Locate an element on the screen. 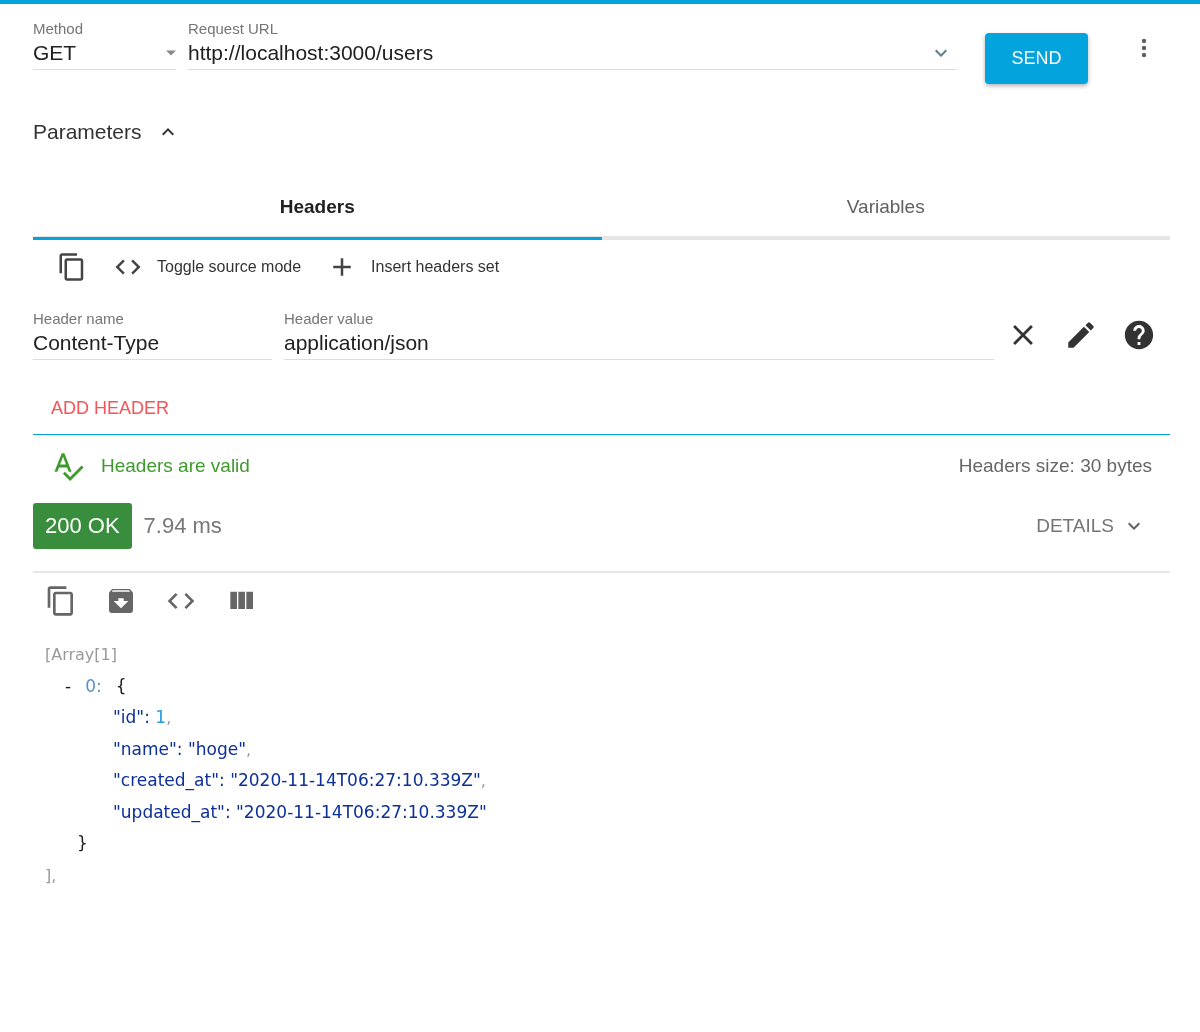  array-index: 0: is located at coordinates (93, 686).